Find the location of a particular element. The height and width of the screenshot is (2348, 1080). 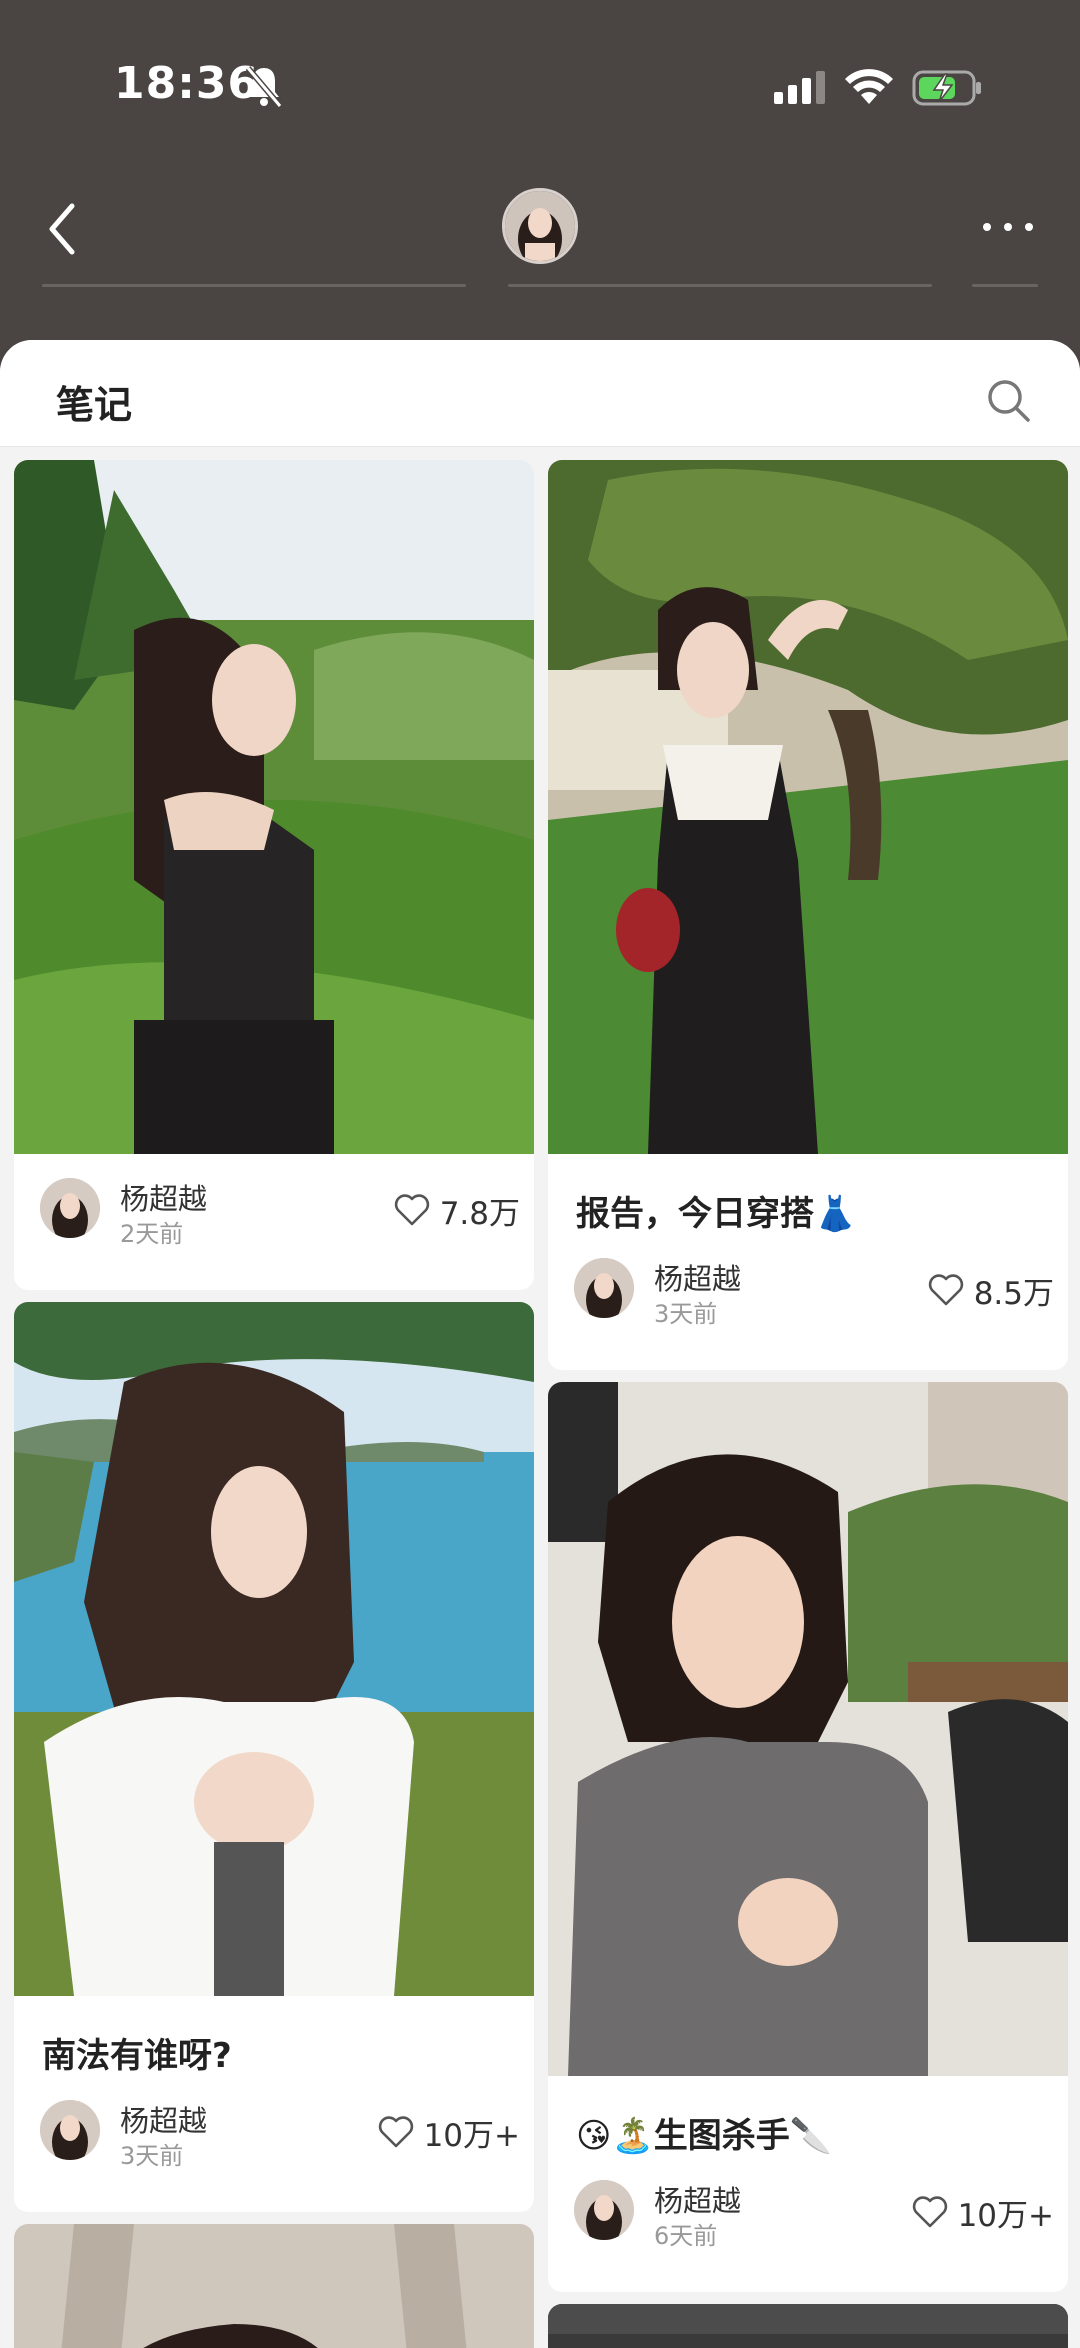

more-options-icon is located at coordinates (1008, 227).